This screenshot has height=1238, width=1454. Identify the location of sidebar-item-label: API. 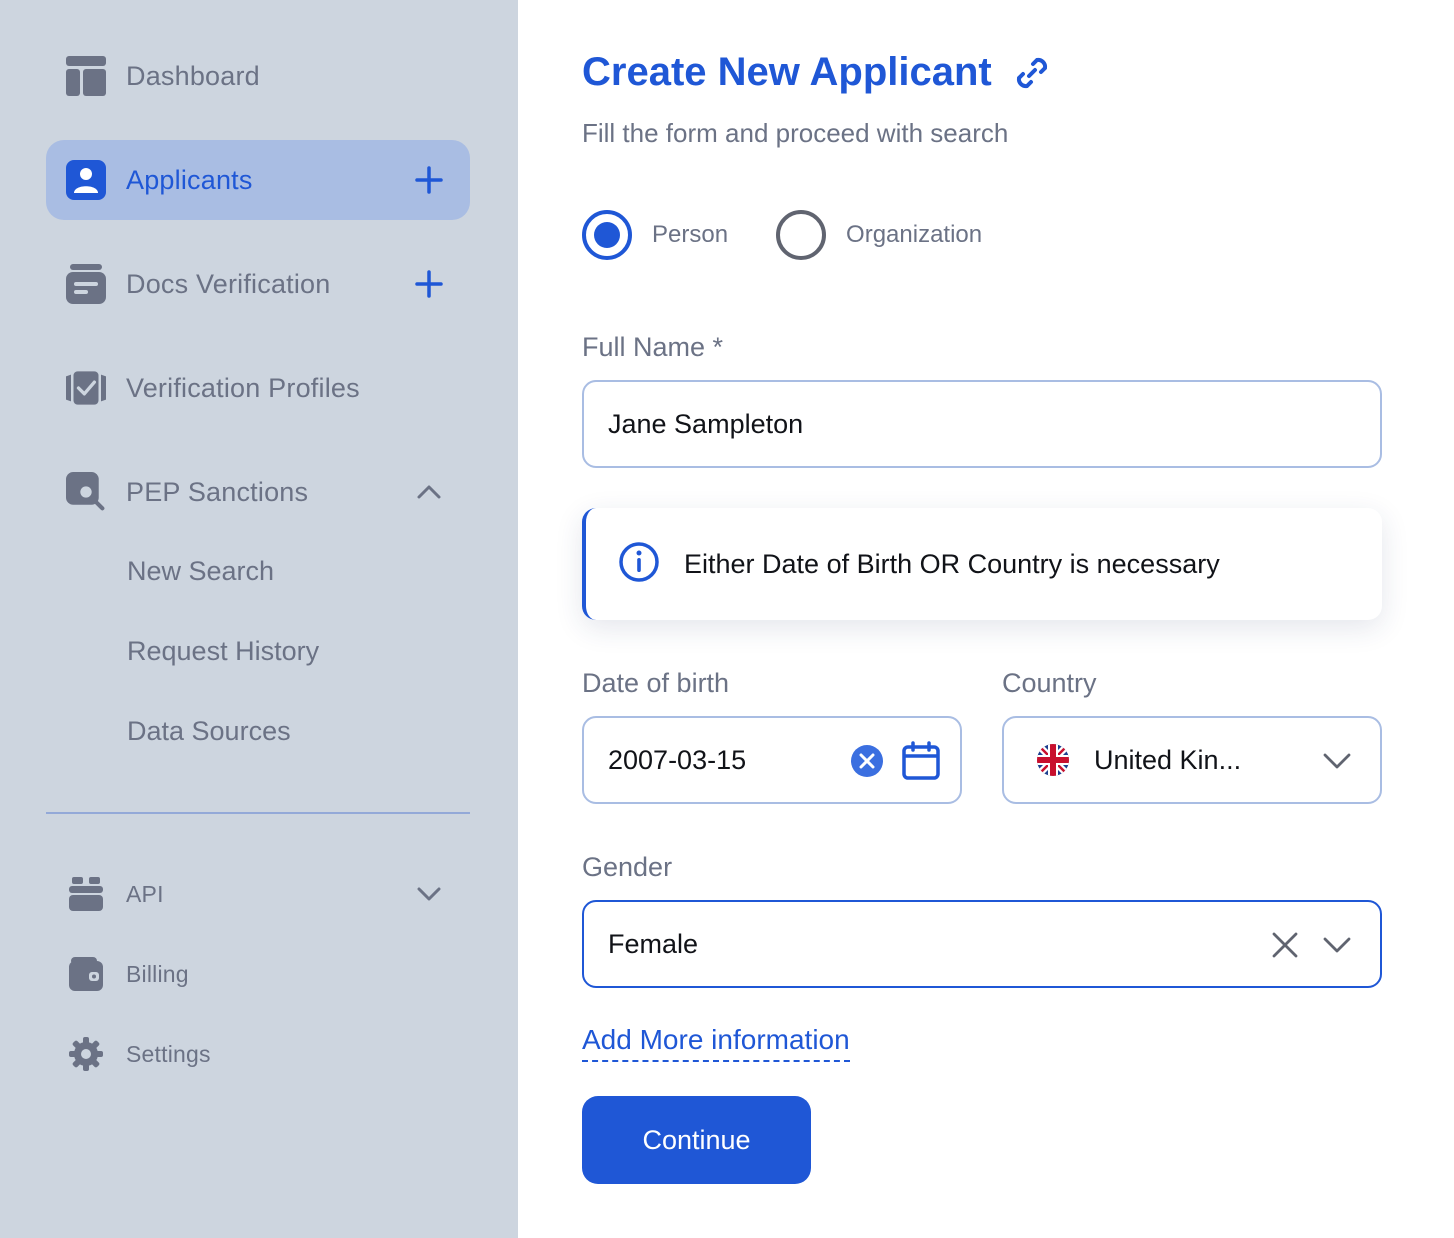
(145, 893).